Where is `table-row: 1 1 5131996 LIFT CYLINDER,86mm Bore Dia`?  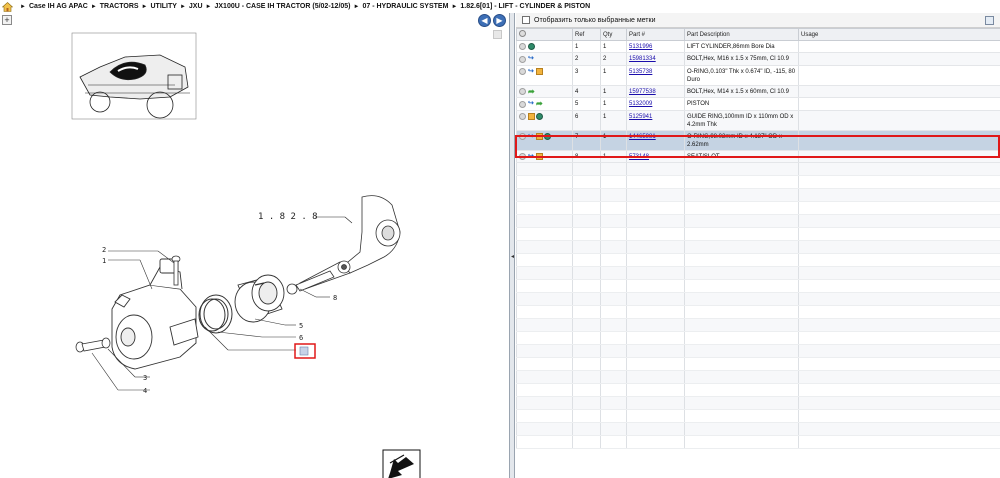
table-row: 1 1 5131996 LIFT CYLINDER,86mm Bore Dia is located at coordinates (758, 47).